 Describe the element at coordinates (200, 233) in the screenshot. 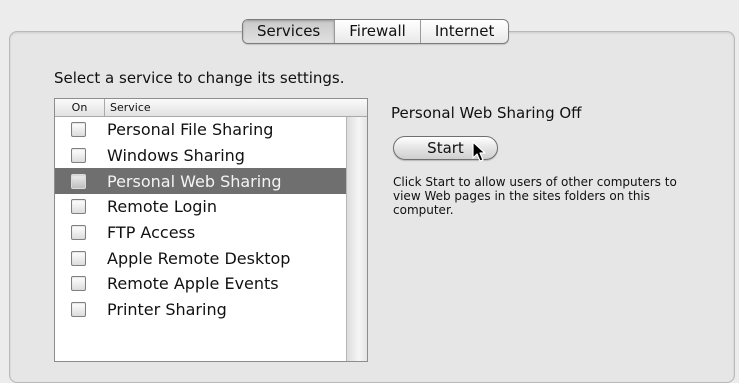

I see `list-item: FTP Access` at that location.